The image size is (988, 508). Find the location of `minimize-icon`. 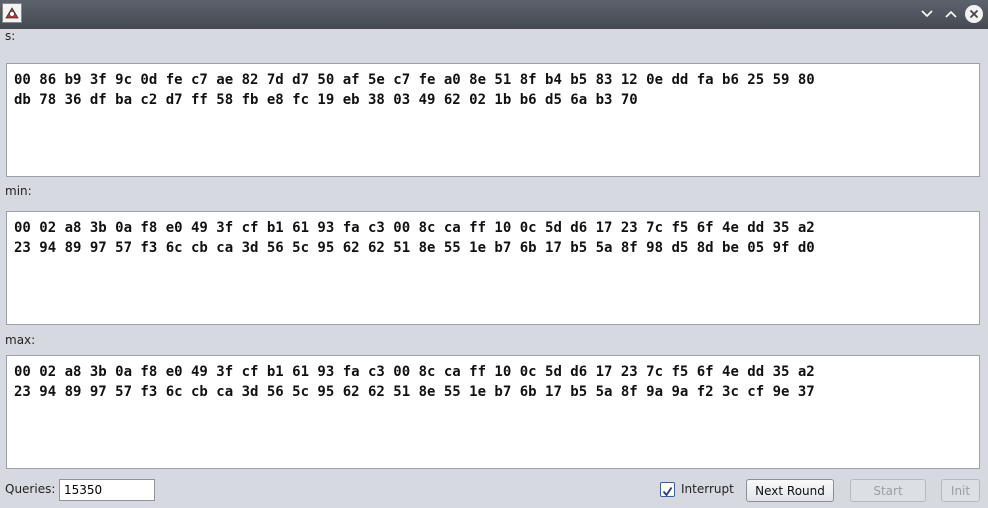

minimize-icon is located at coordinates (927, 14).